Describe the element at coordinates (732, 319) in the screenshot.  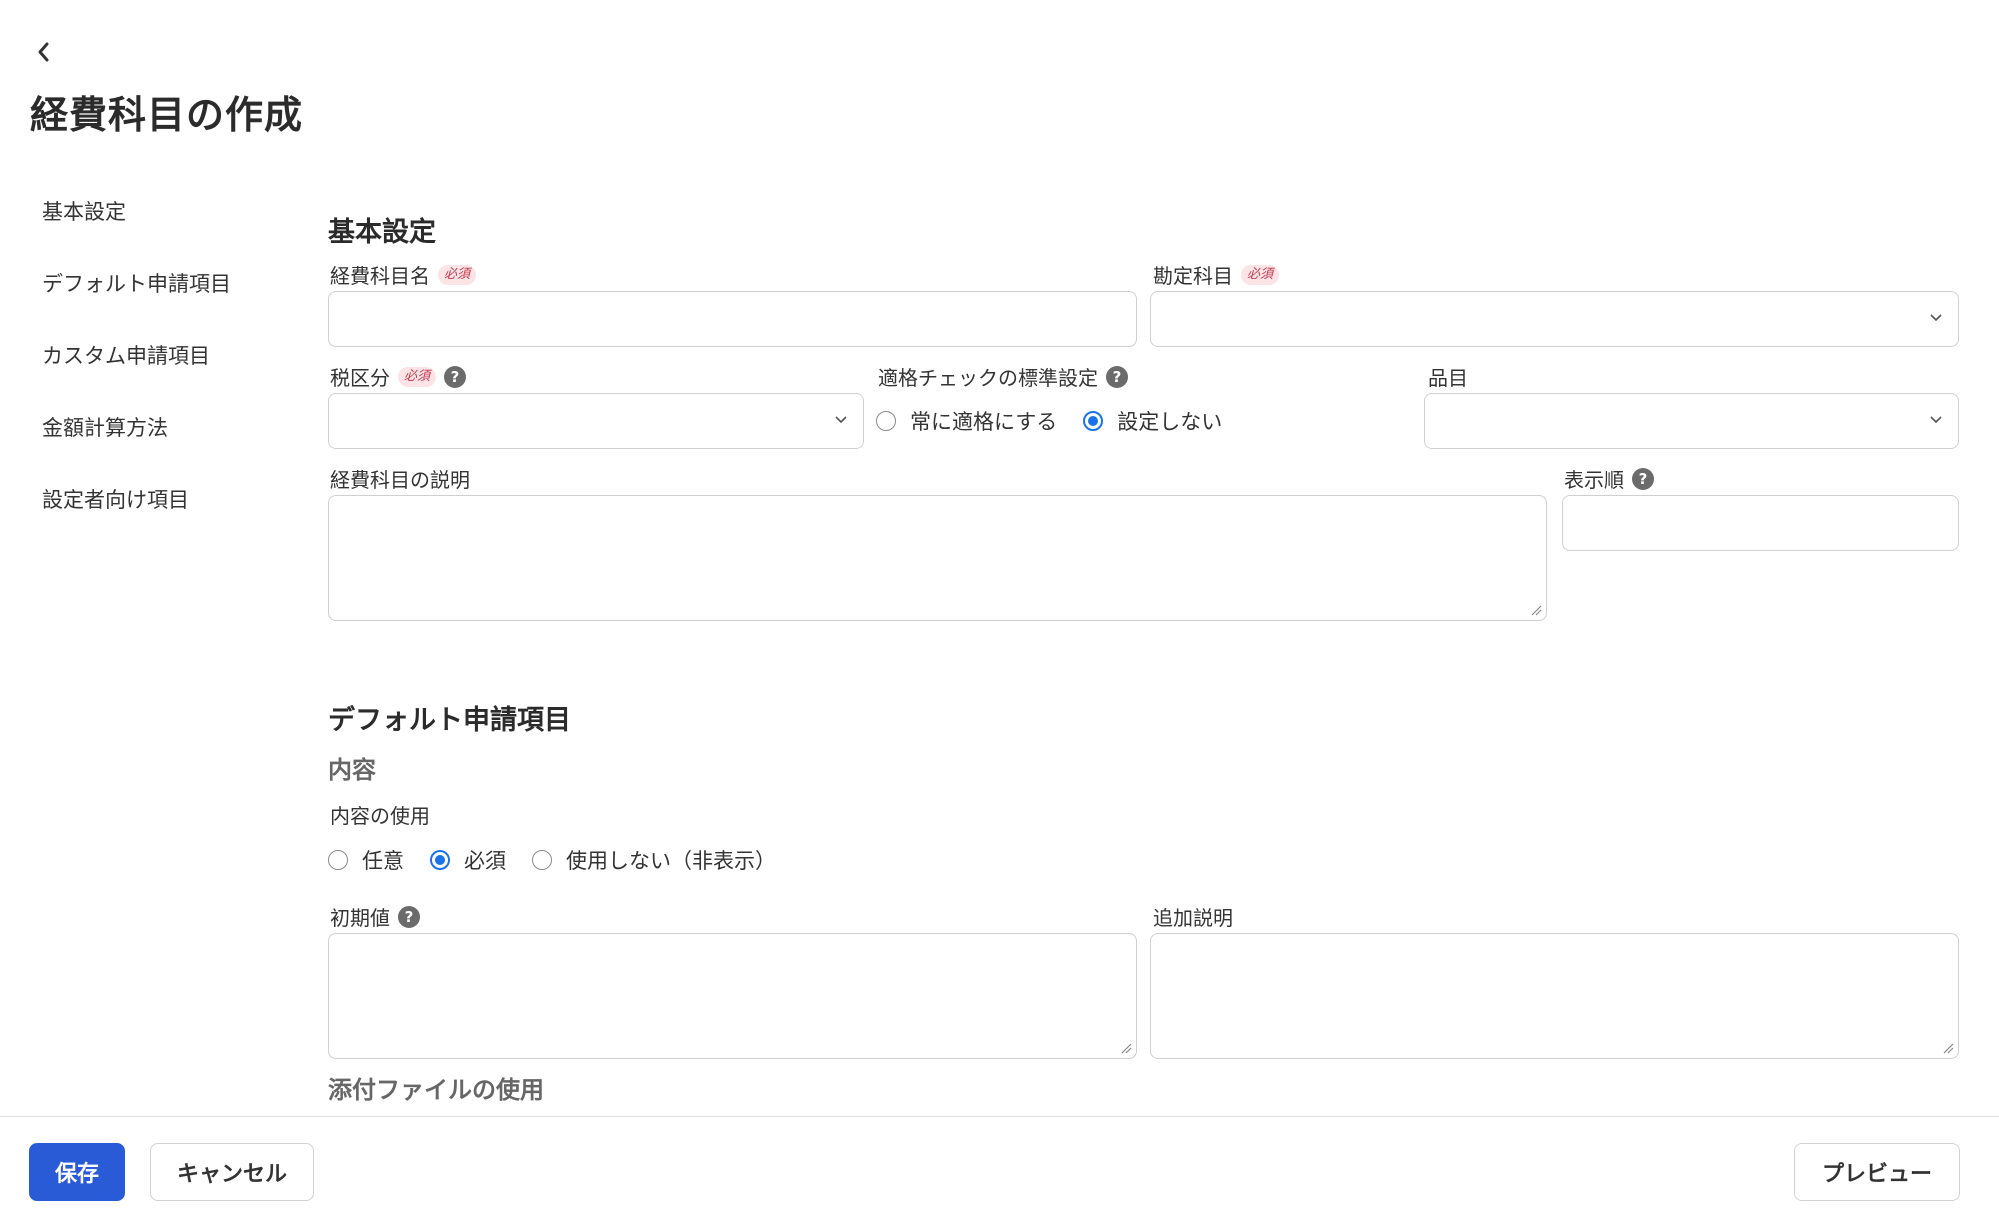
I see `expense-name-input` at that location.